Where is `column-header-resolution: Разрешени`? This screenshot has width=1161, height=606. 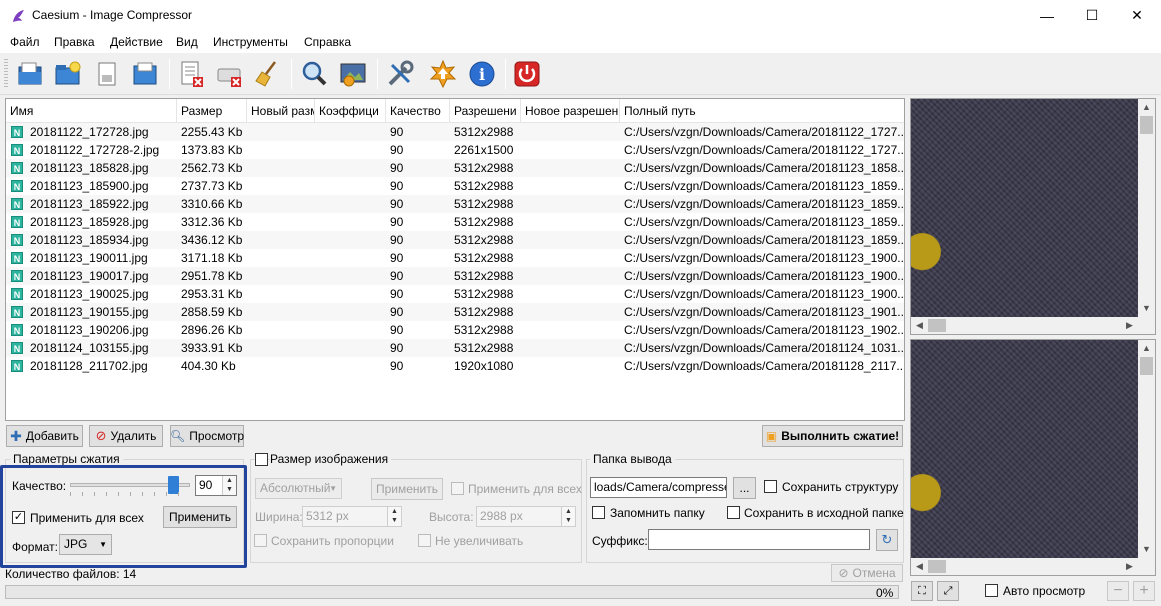
column-header-resolution: Разрешени is located at coordinates (485, 111).